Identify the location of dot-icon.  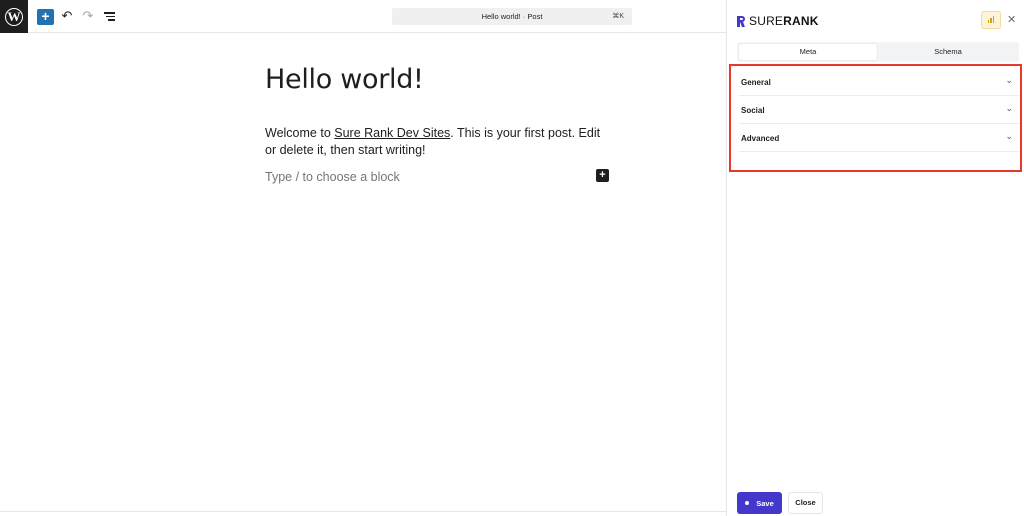
(747, 503).